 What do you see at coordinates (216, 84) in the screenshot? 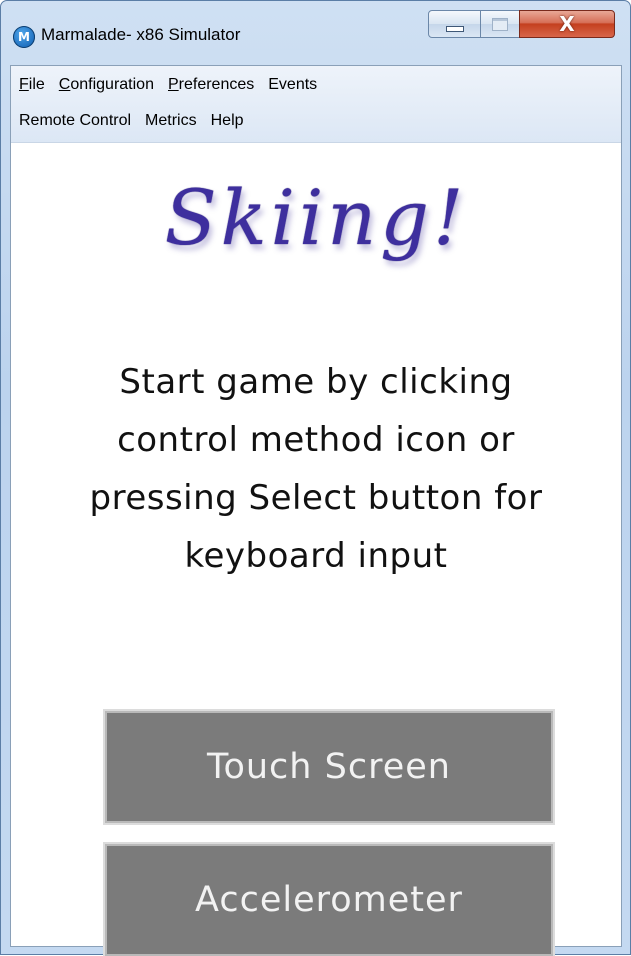
I see `menu-preferences-label: references` at bounding box center [216, 84].